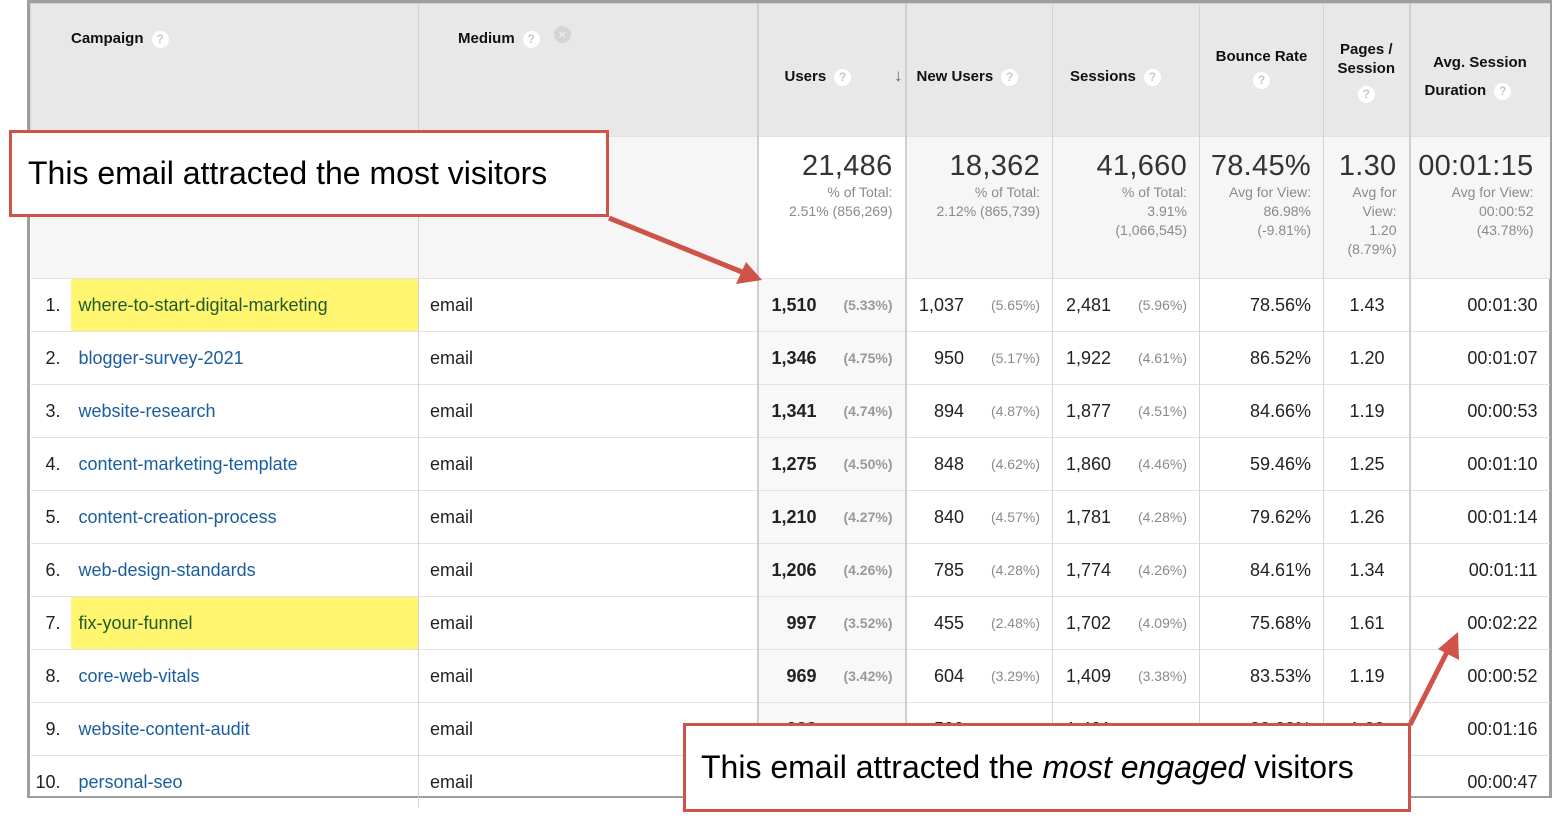 This screenshot has height=830, width=1552. I want to click on row-number: 10., so click(48, 781).